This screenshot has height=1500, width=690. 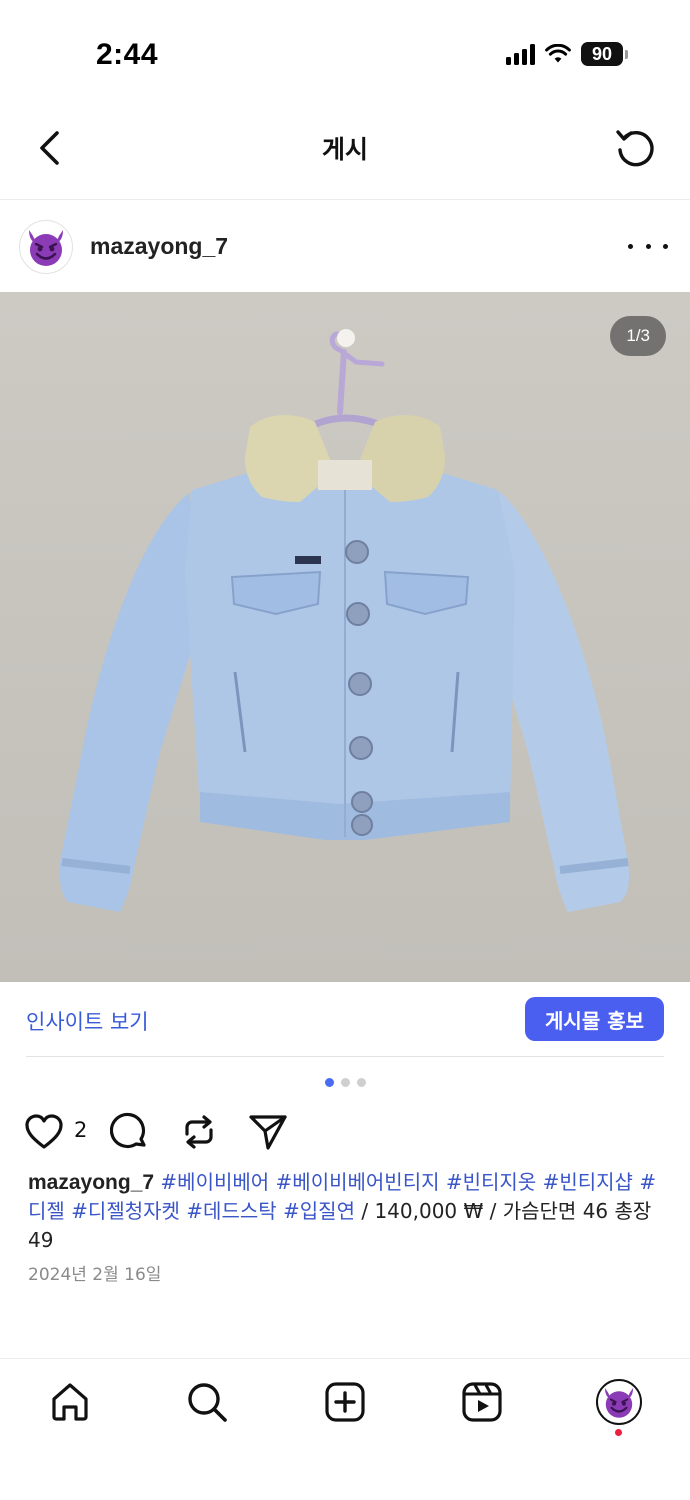 What do you see at coordinates (345, 246) in the screenshot?
I see `post-header: mazayong_7` at bounding box center [345, 246].